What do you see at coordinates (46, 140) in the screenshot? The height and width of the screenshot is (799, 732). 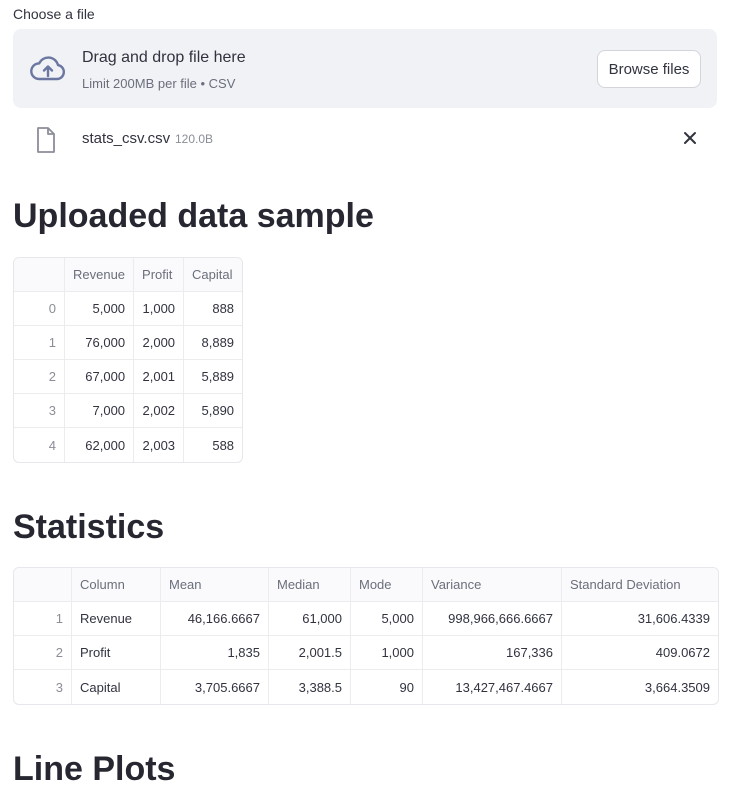 I see `file-icon` at bounding box center [46, 140].